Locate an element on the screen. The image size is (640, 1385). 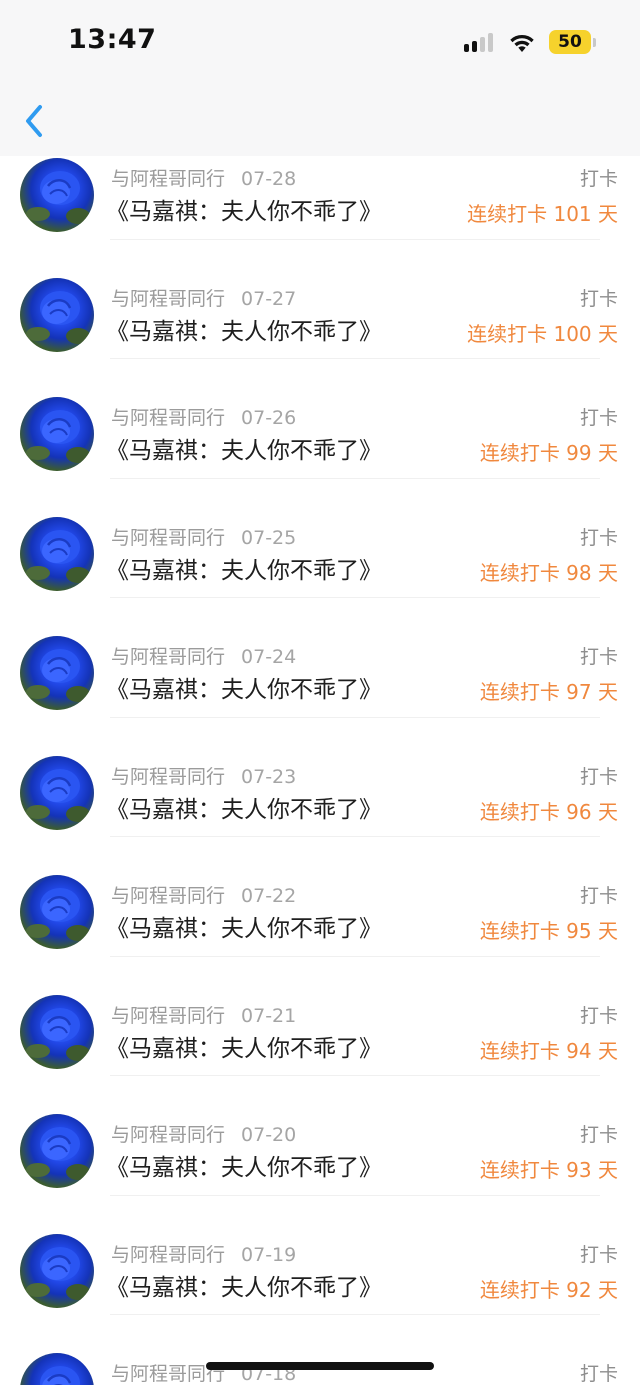
home-indicator is located at coordinates (320, 1366).